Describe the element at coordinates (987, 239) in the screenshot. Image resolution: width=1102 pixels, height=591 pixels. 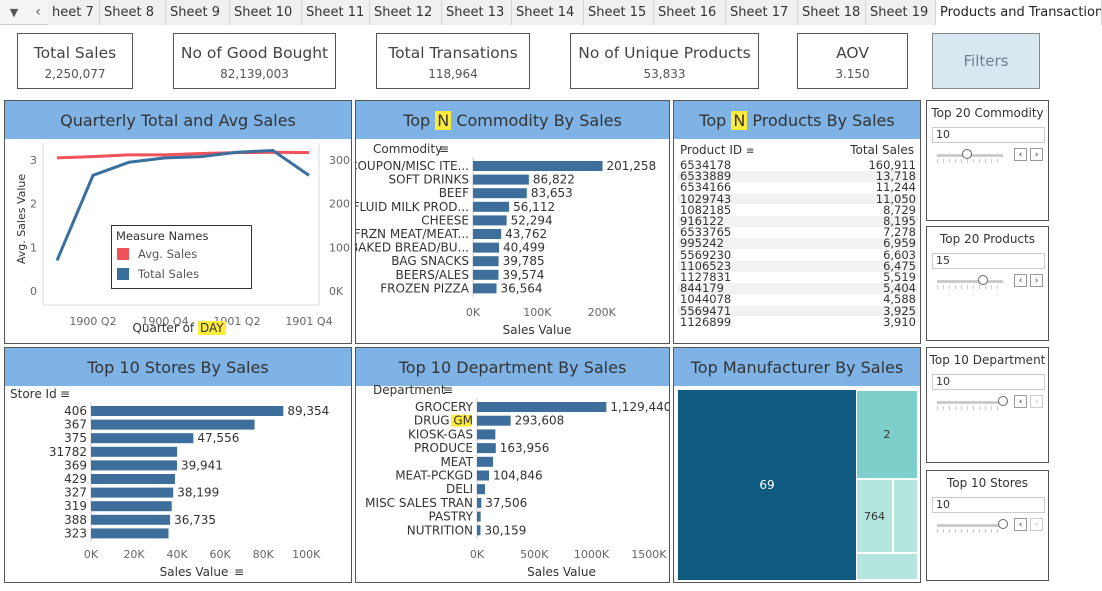
I see `filter-title: Top 20 Products` at that location.